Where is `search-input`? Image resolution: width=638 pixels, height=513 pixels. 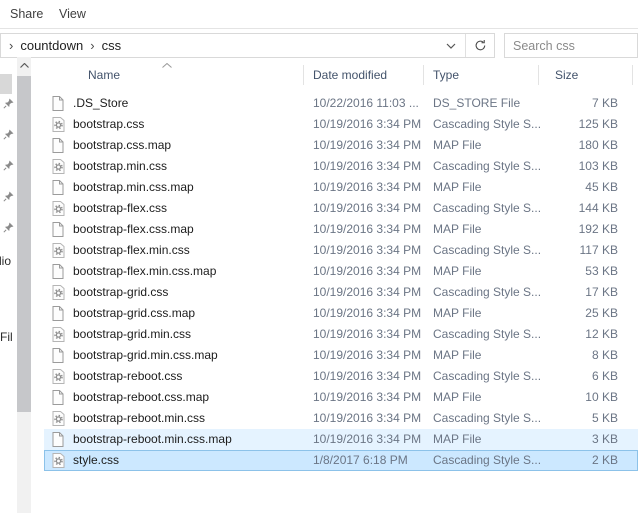 search-input is located at coordinates (571, 45).